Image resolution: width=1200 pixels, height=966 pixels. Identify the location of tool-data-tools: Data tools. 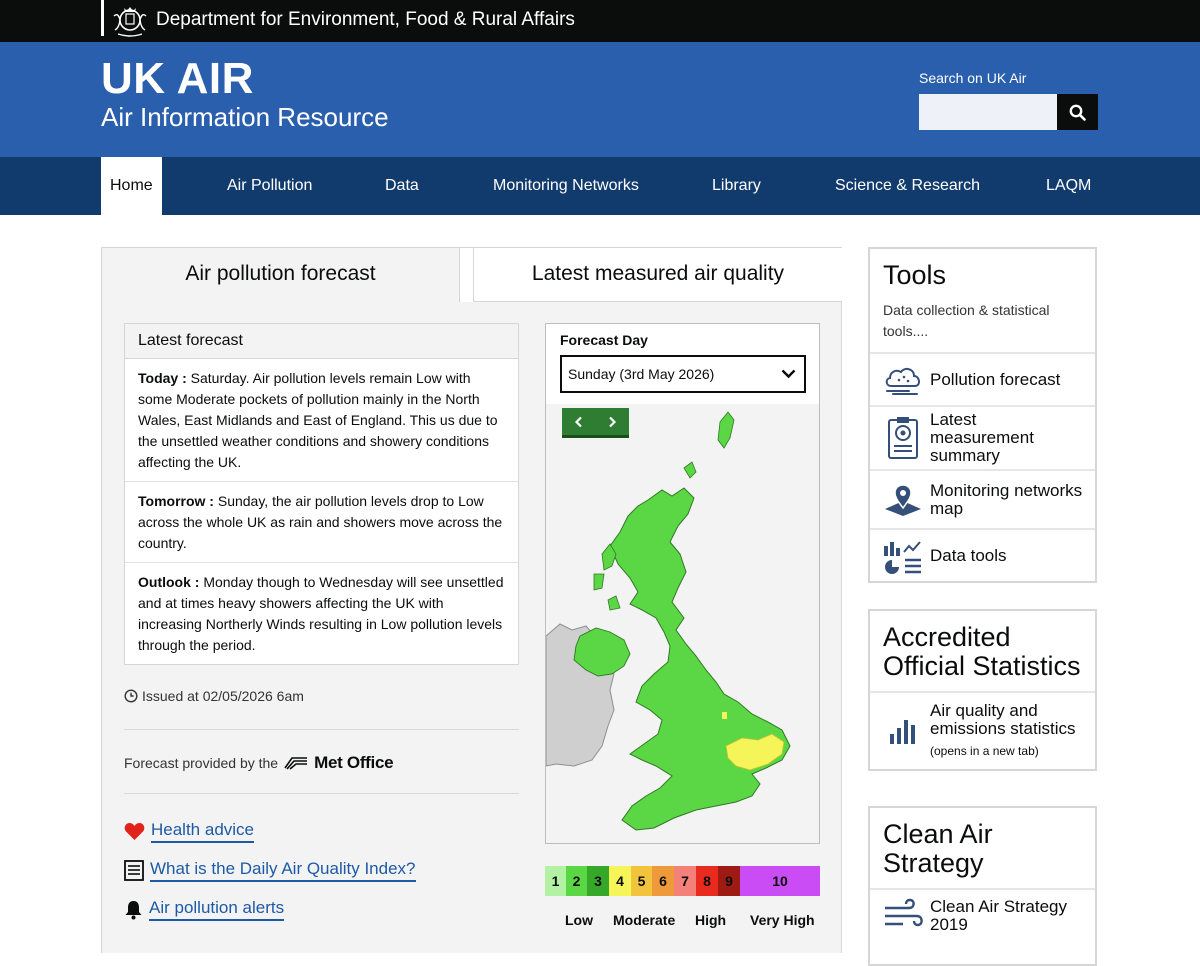
(982, 554).